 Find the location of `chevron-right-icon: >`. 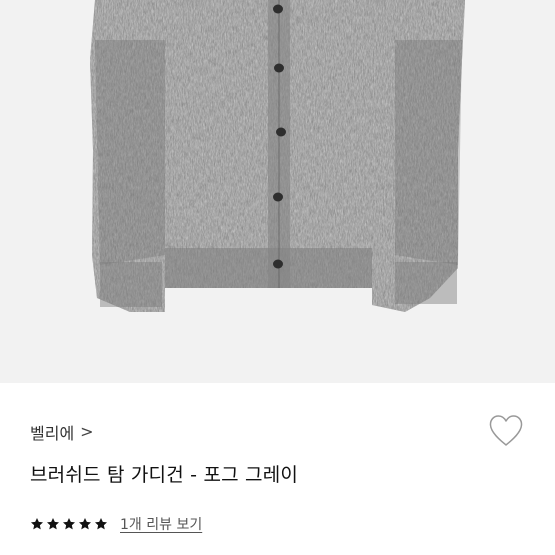

chevron-right-icon: > is located at coordinates (87, 431).